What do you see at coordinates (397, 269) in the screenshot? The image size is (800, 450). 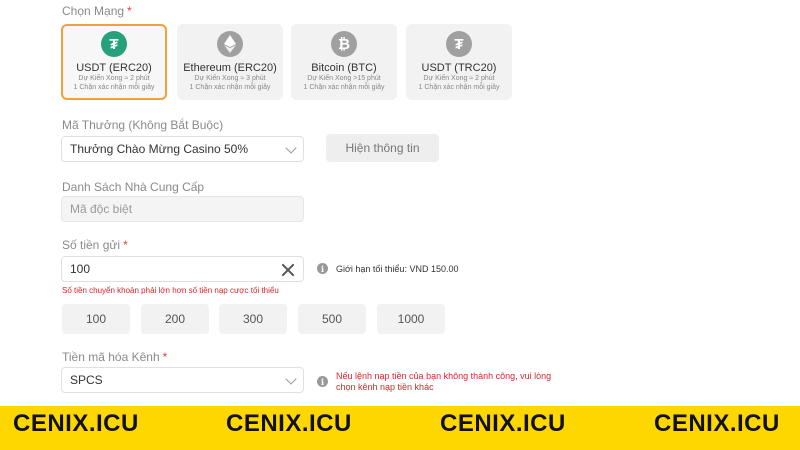 I see `deposit-limit-note: Giới hạn tối thiểu: VND 150.00` at bounding box center [397, 269].